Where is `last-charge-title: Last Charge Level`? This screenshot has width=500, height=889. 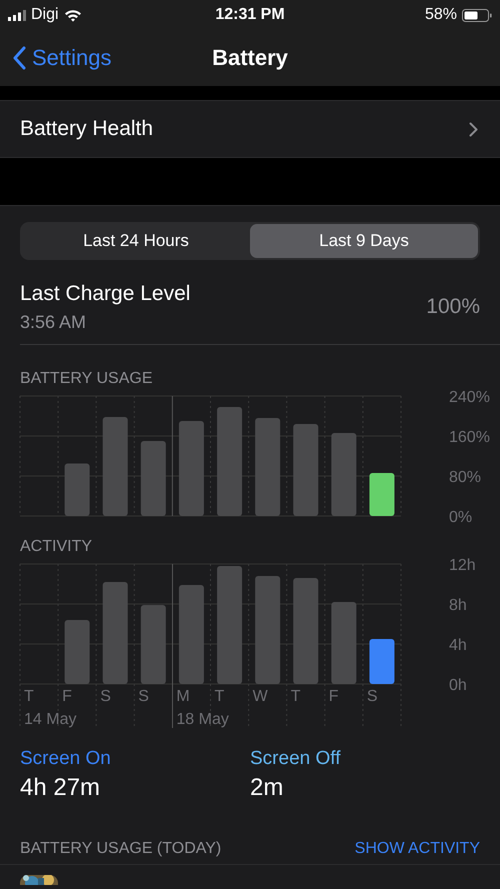
last-charge-title: Last Charge Level is located at coordinates (105, 294).